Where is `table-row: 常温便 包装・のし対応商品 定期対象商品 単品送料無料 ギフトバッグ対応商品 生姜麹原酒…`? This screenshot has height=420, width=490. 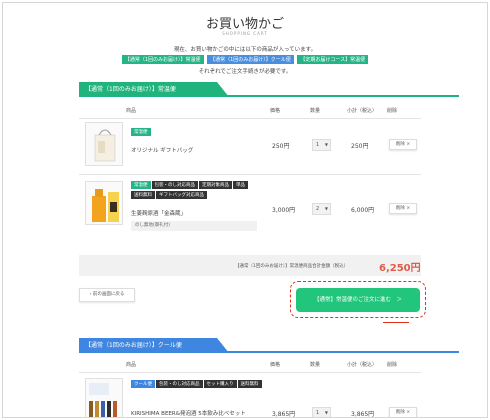
table-row: 常温便 包装・のし対応商品 定期対象商品 単品送料無料 ギフトバッグ対応商品 生姜麹原酒… is located at coordinates (250, 212).